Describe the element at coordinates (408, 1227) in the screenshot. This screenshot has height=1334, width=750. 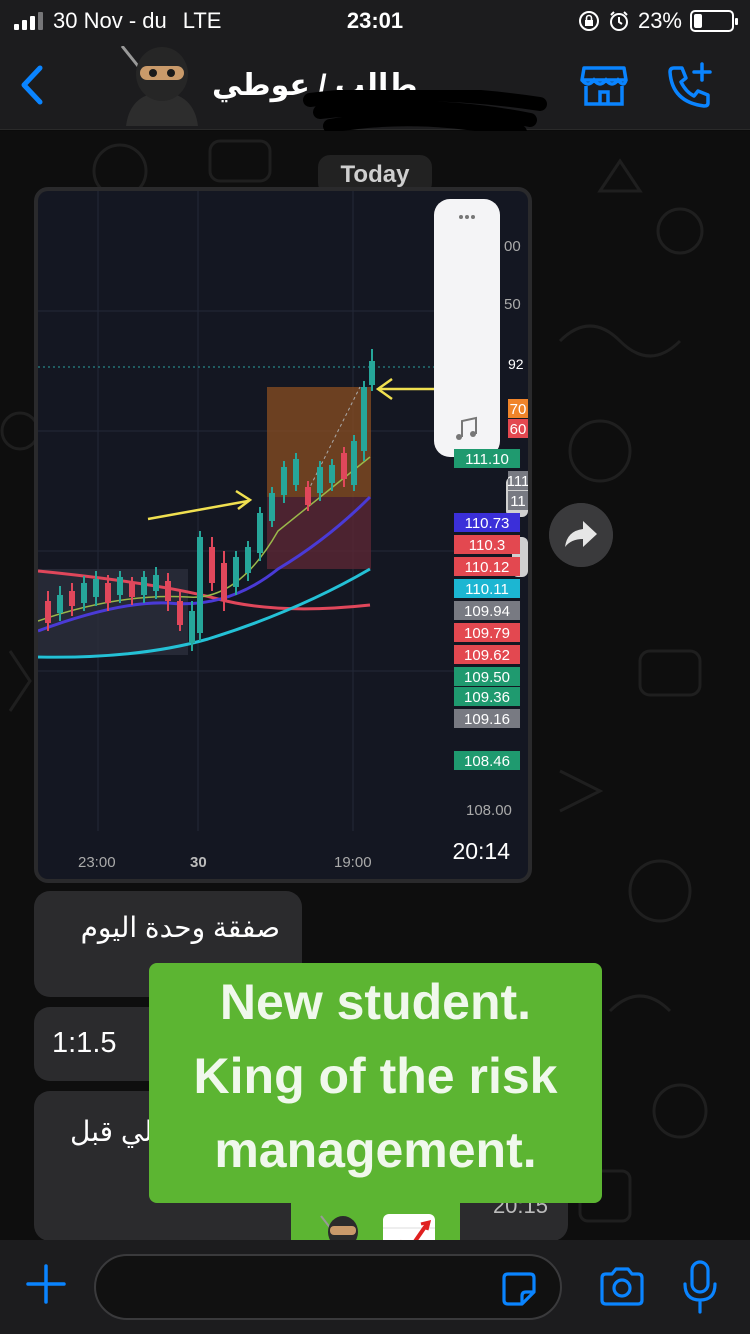
I see `chart-increasing-icon` at that location.